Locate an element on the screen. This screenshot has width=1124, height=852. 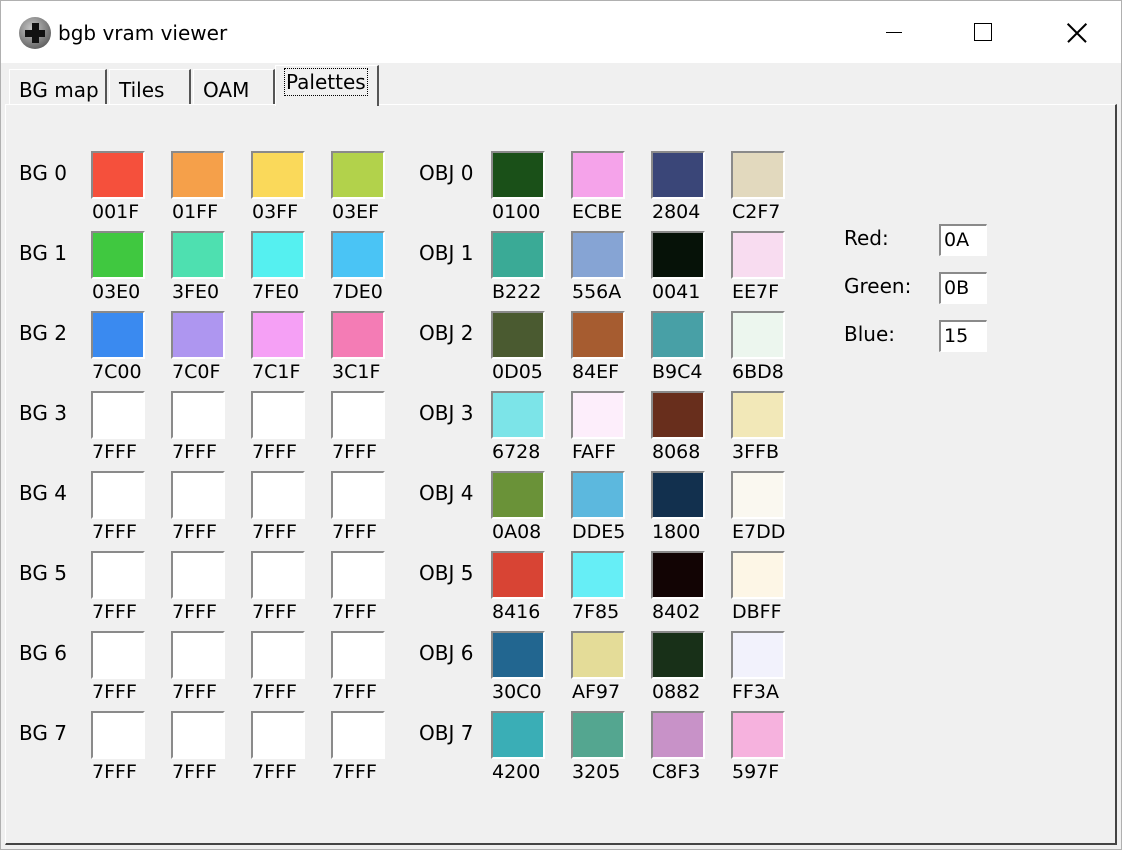
tab-palettes: Palettes is located at coordinates (327, 85).